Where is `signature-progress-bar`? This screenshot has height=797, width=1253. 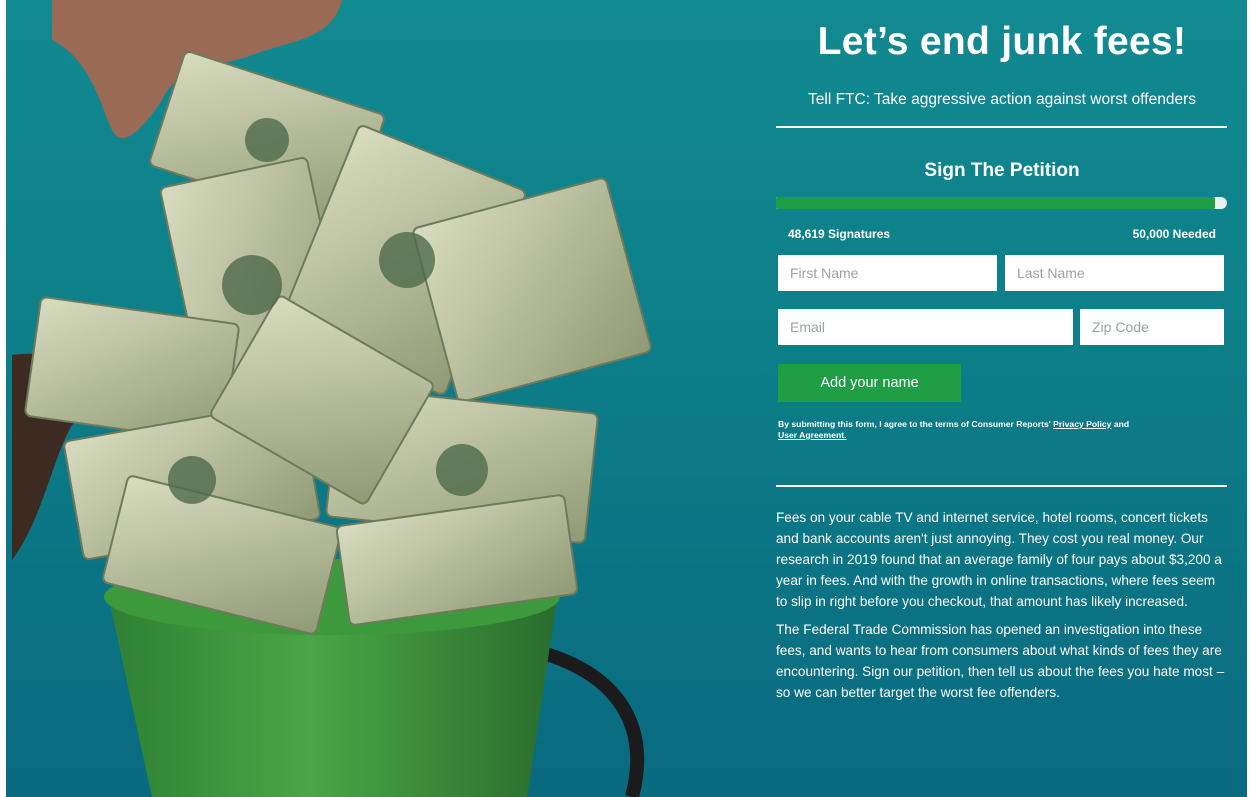 signature-progress-bar is located at coordinates (1001, 203).